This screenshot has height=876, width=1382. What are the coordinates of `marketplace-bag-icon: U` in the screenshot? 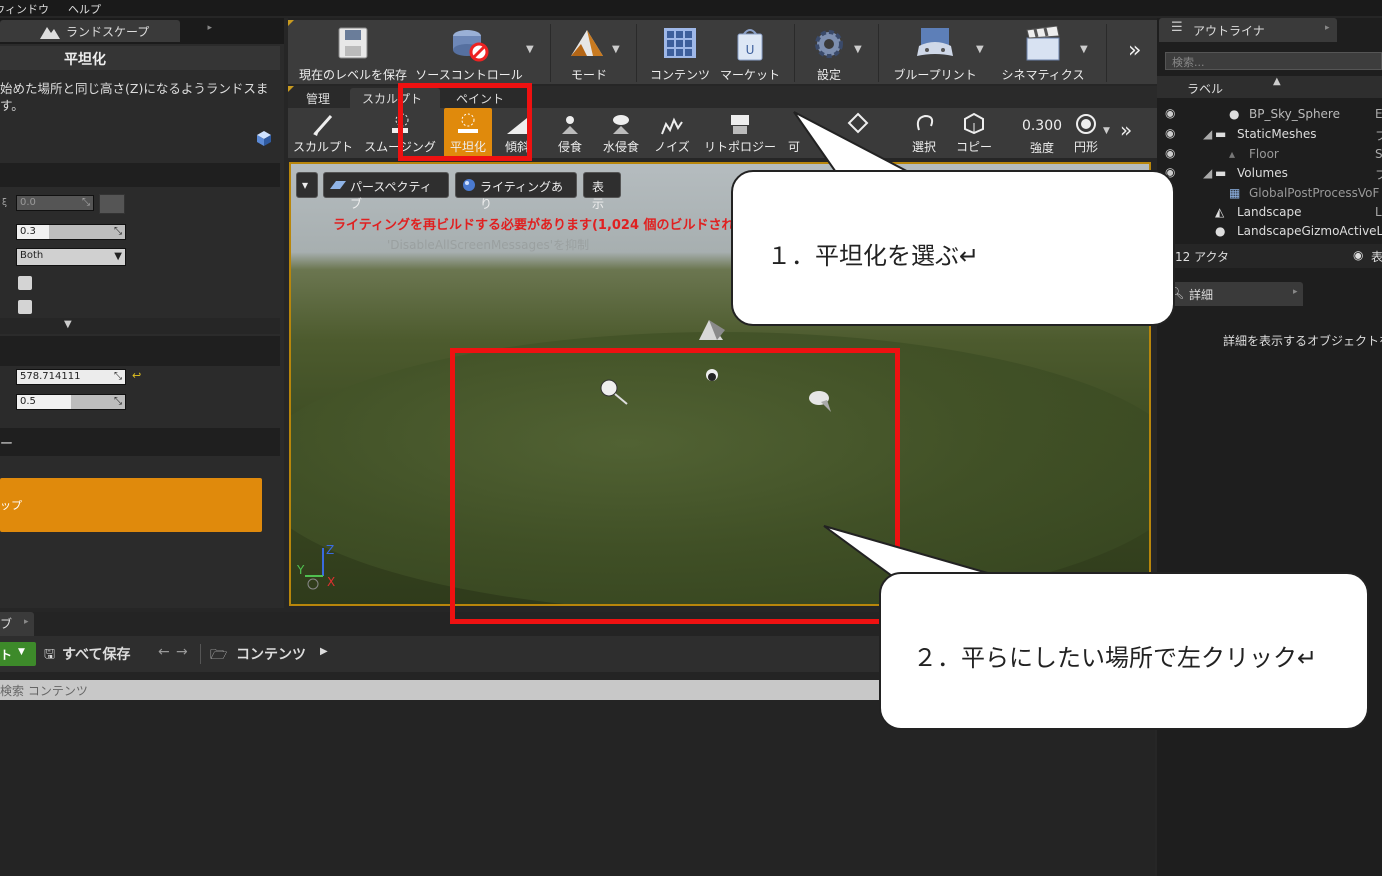 It's located at (750, 45).